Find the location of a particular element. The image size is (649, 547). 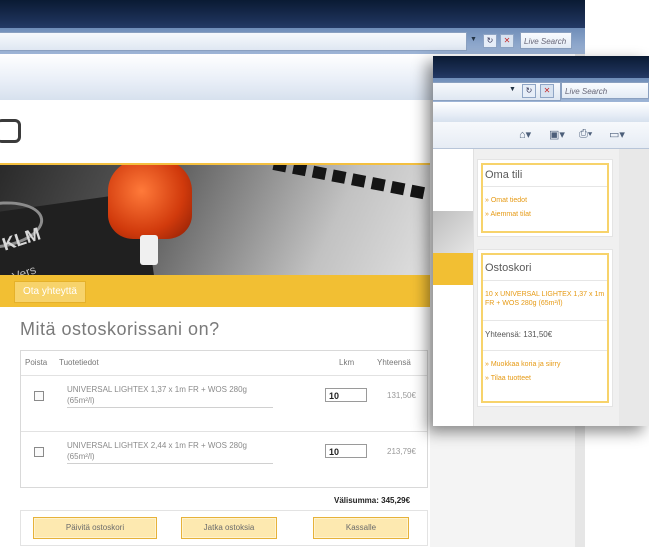

page-left-strip is located at coordinates (453, 287).